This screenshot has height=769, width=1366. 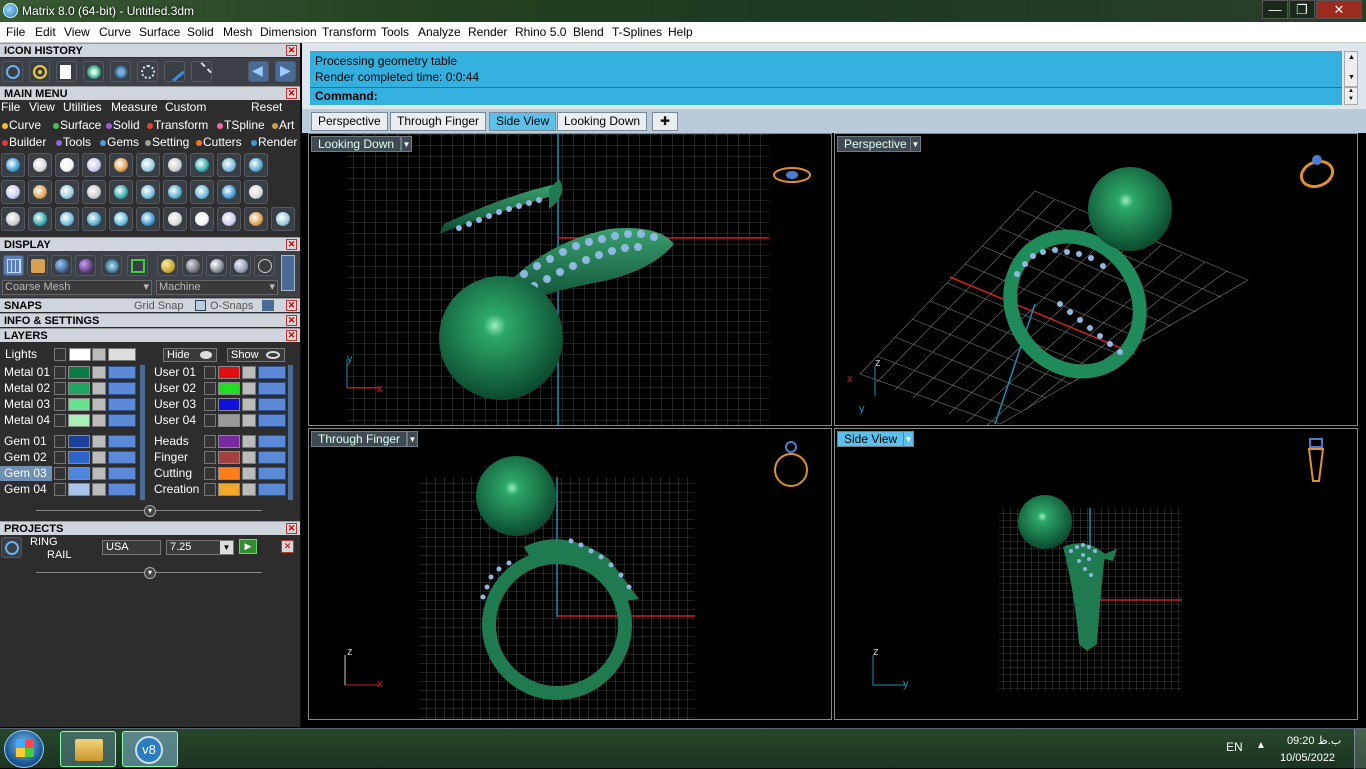 I want to click on layer-row: User 02, so click(x=222, y=388).